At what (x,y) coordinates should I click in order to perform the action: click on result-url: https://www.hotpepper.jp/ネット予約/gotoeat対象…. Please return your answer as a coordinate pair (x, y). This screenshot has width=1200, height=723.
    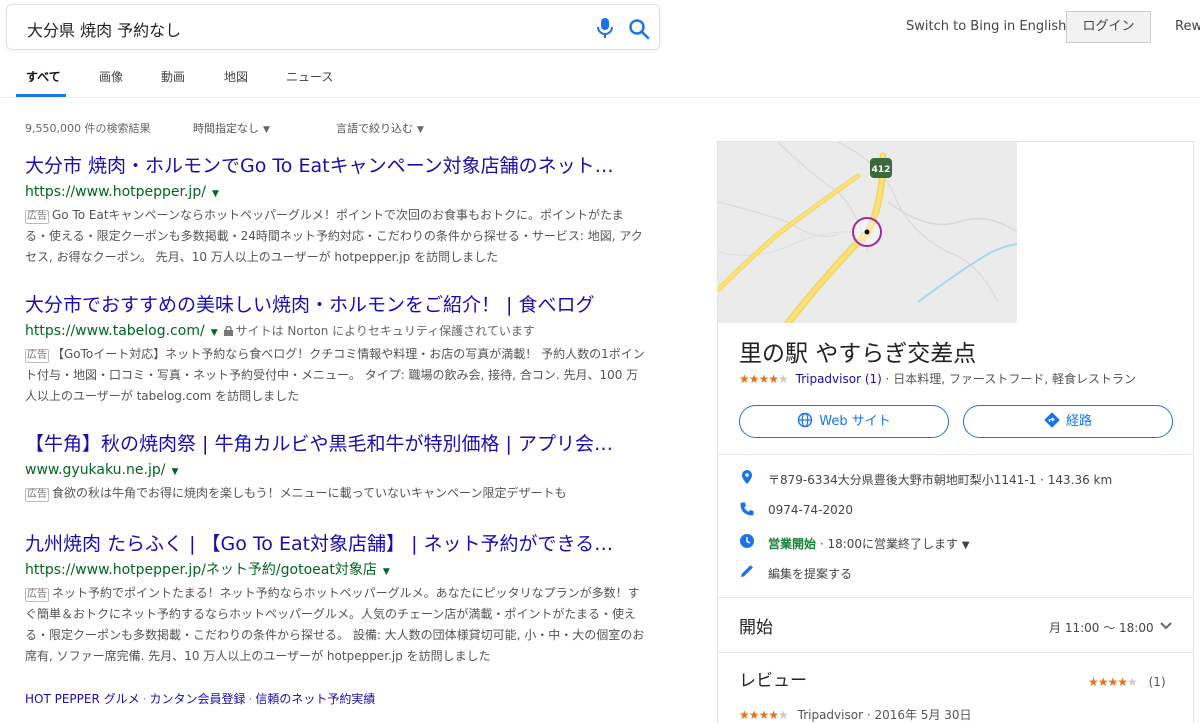
    Looking at the image, I should click on (335, 571).